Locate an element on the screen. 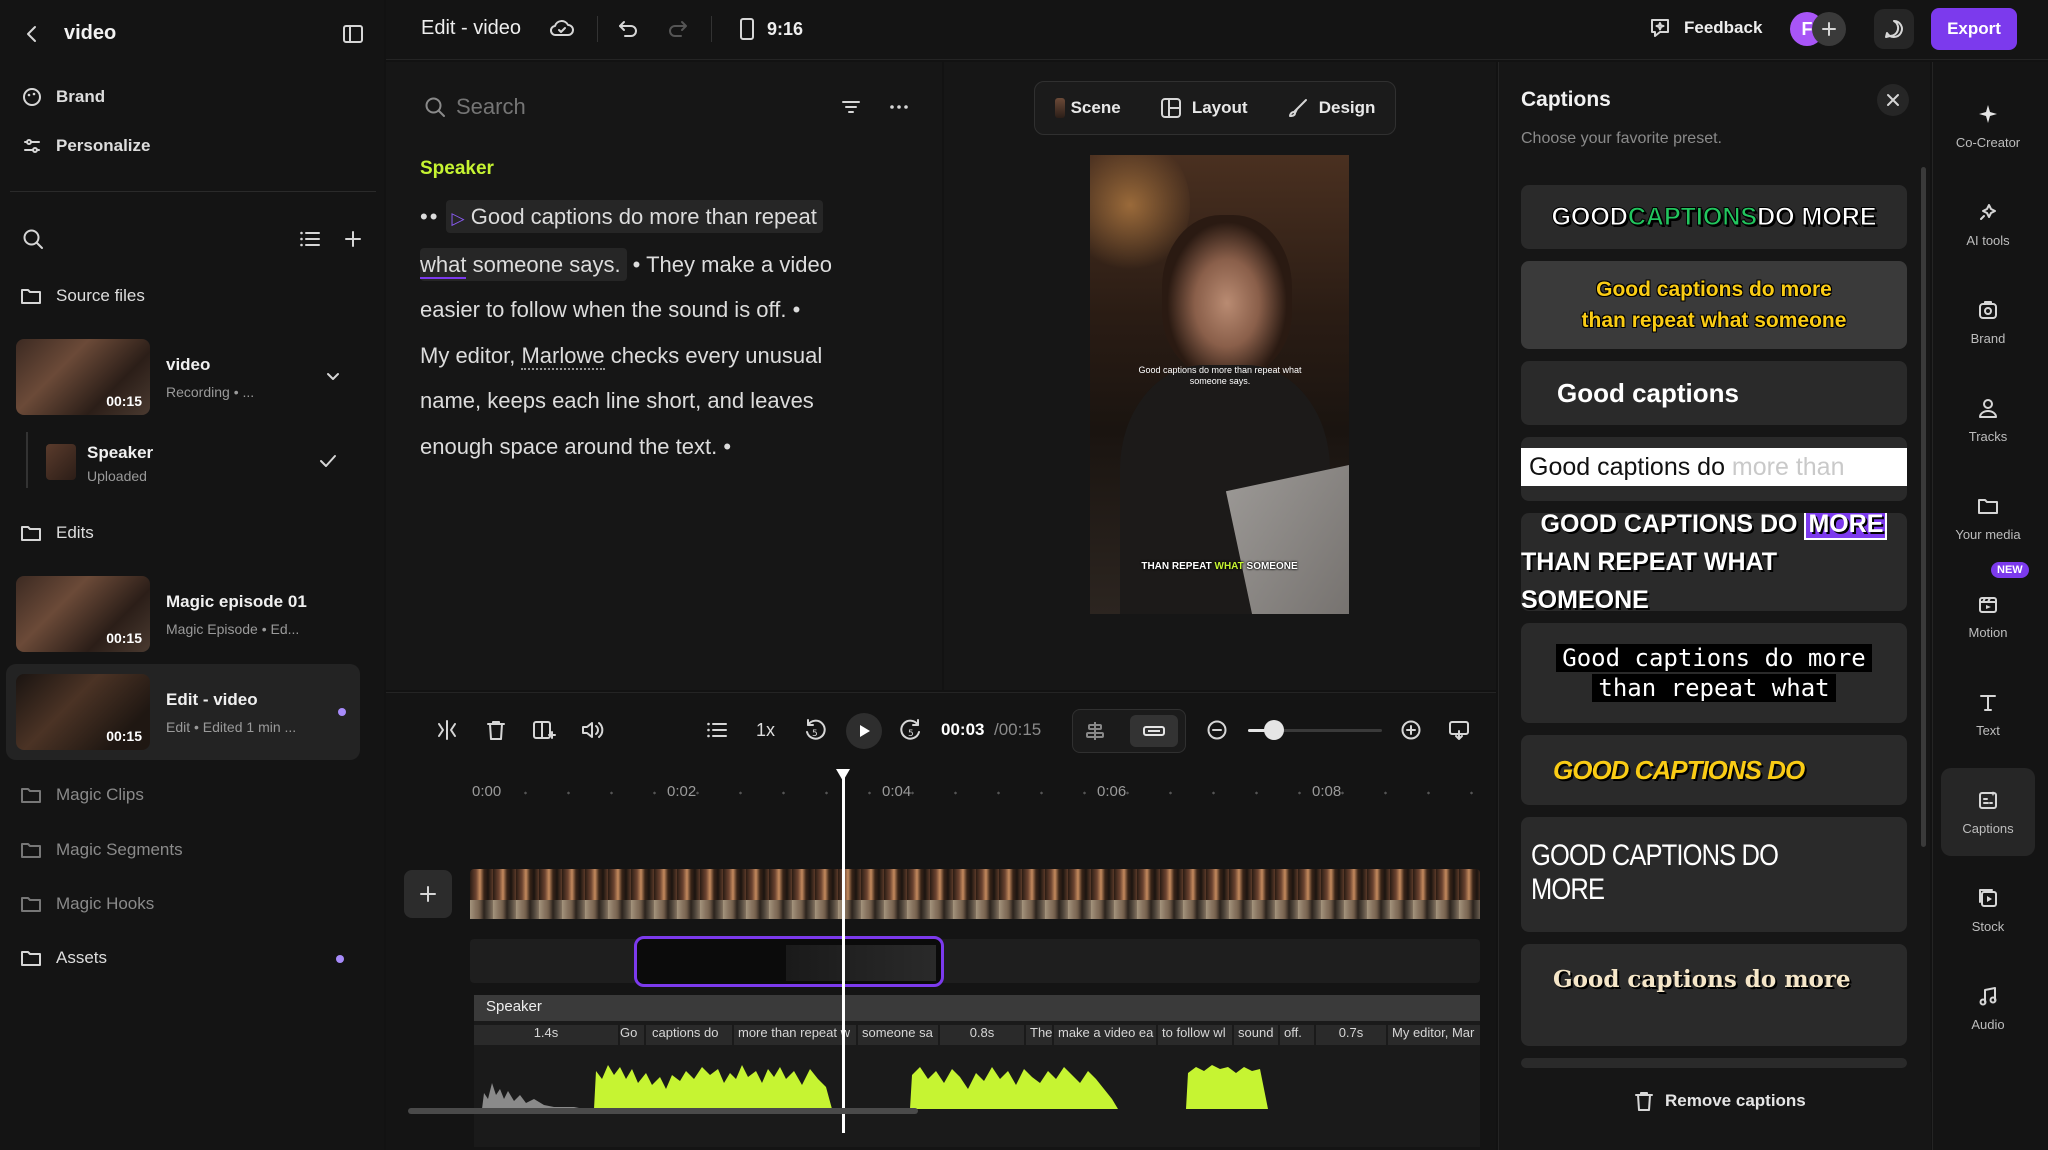 This screenshot has height=1150, width=2048. caption-preset-3: Good captions is located at coordinates (1714, 393).